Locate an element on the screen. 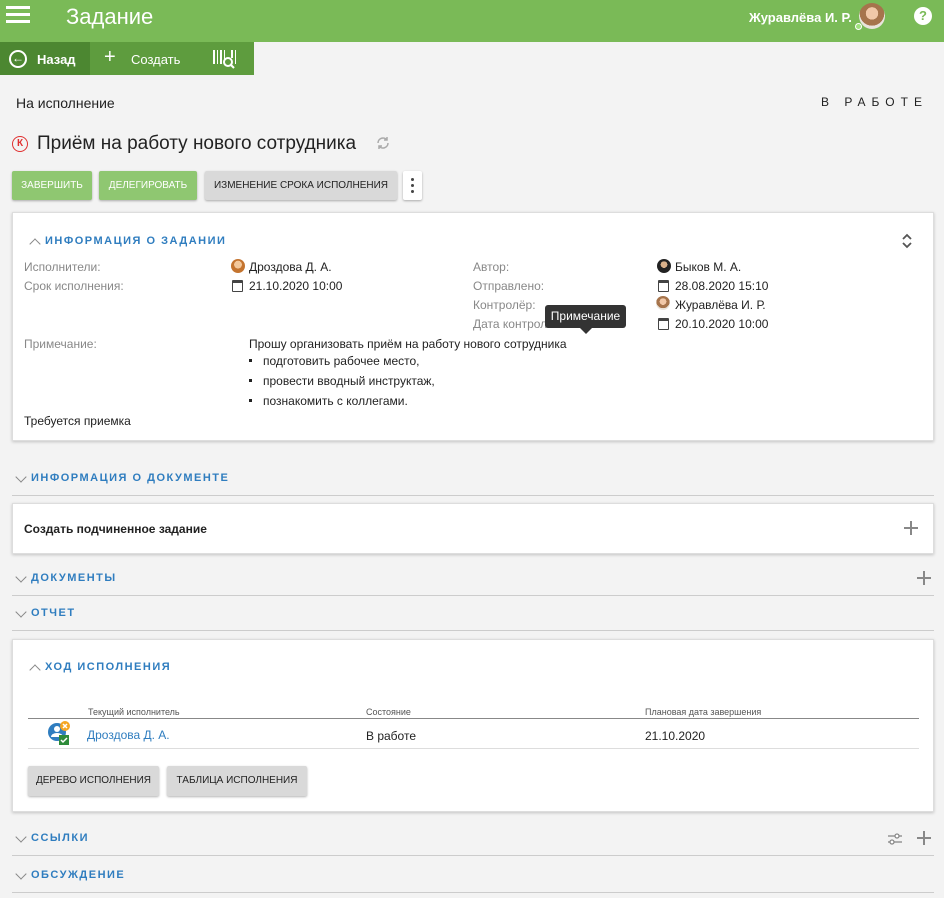  toolbar: ← Назад + Создать is located at coordinates (127, 58).